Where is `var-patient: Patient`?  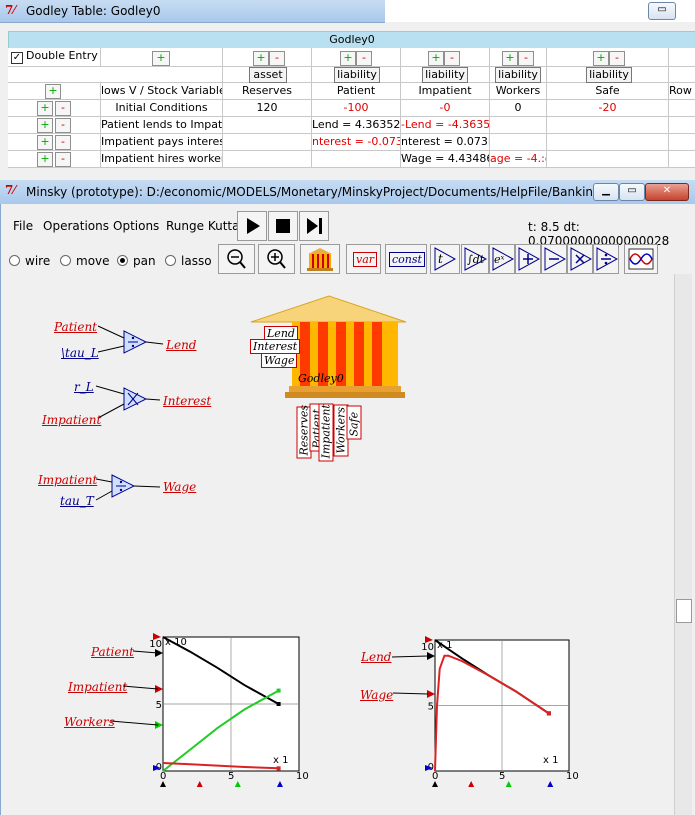
var-patient: Patient is located at coordinates (75, 327).